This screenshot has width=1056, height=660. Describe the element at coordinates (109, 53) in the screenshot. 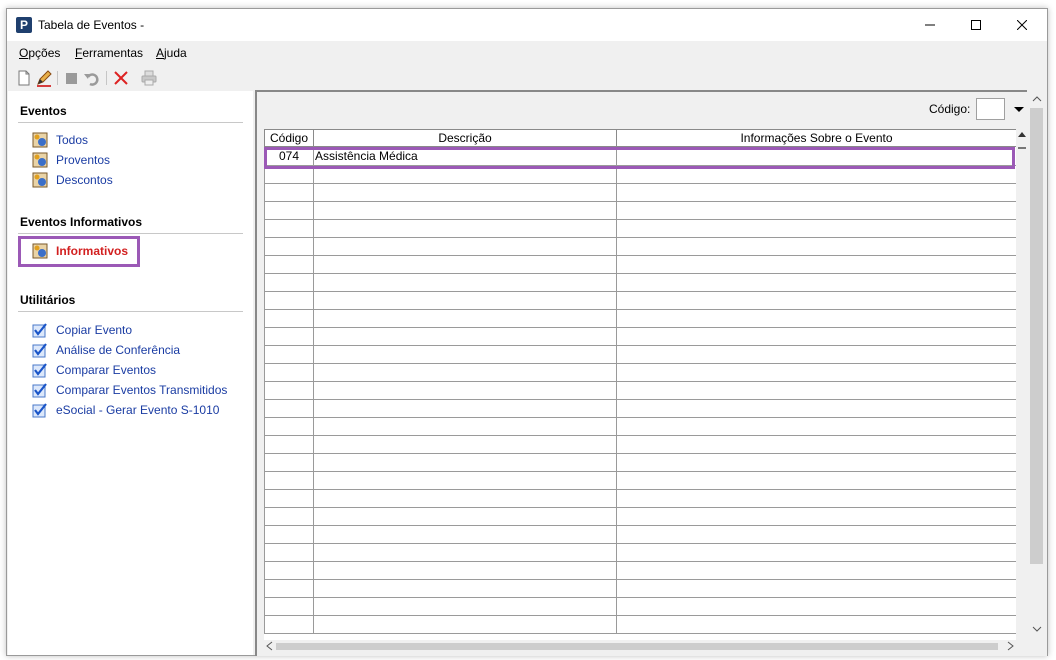

I see `menu-ferramentas: Ferramentas` at that location.